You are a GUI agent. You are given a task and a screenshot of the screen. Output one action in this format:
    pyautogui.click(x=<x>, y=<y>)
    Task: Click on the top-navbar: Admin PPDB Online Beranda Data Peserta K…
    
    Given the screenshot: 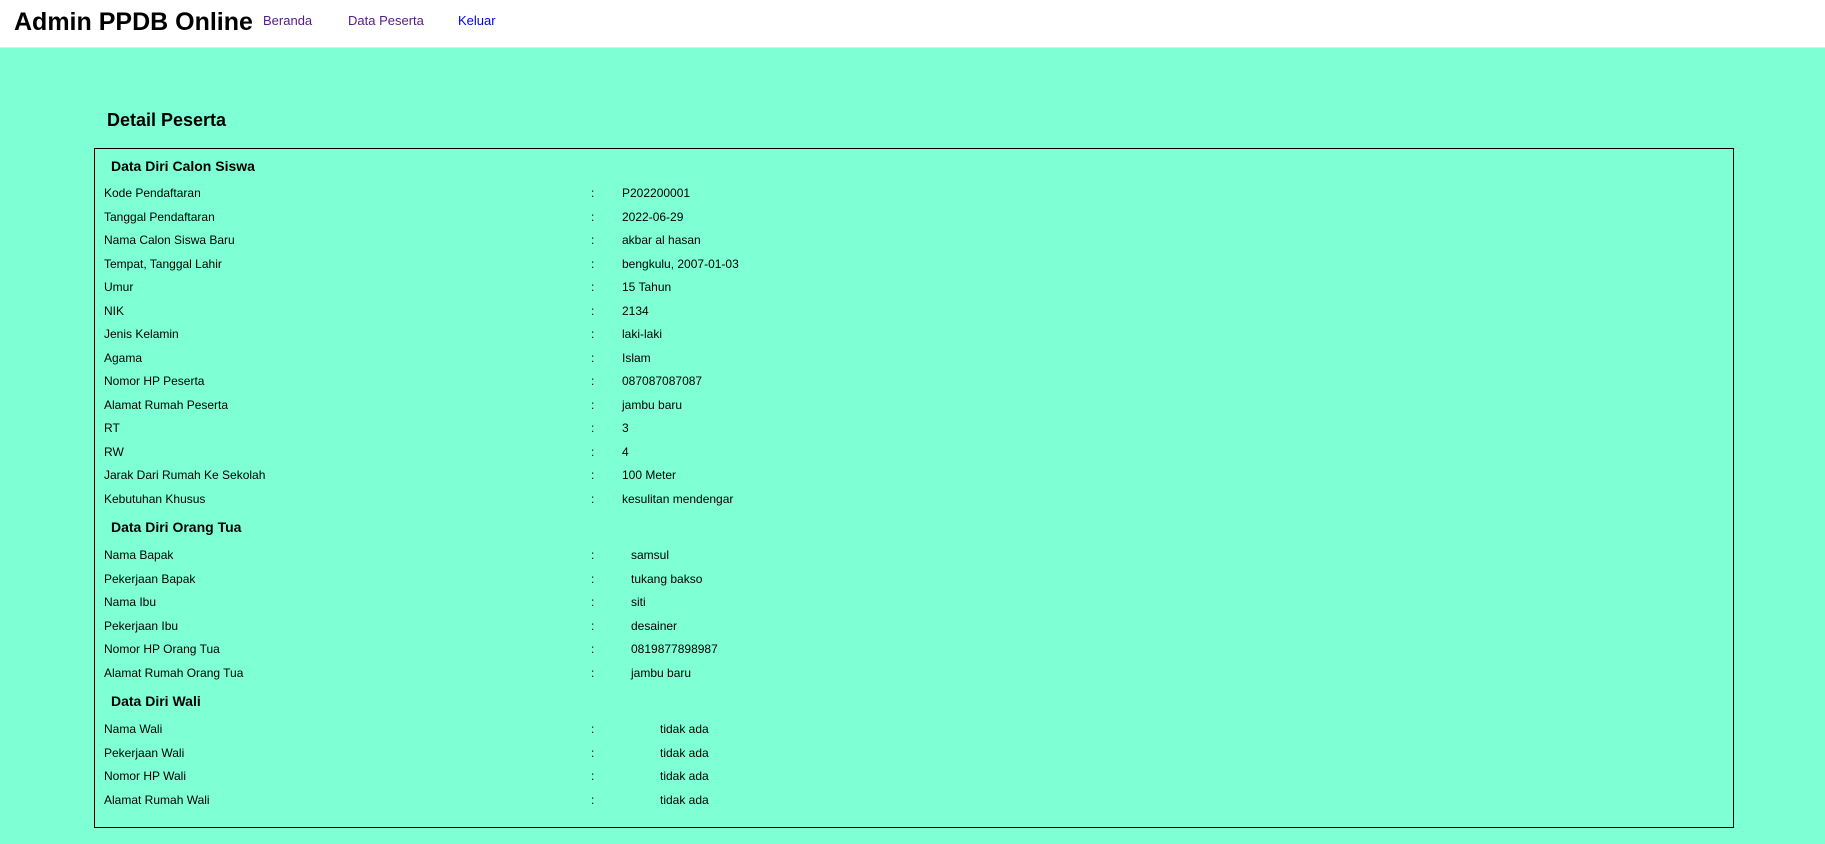 What is the action you would take?
    pyautogui.click(x=912, y=24)
    